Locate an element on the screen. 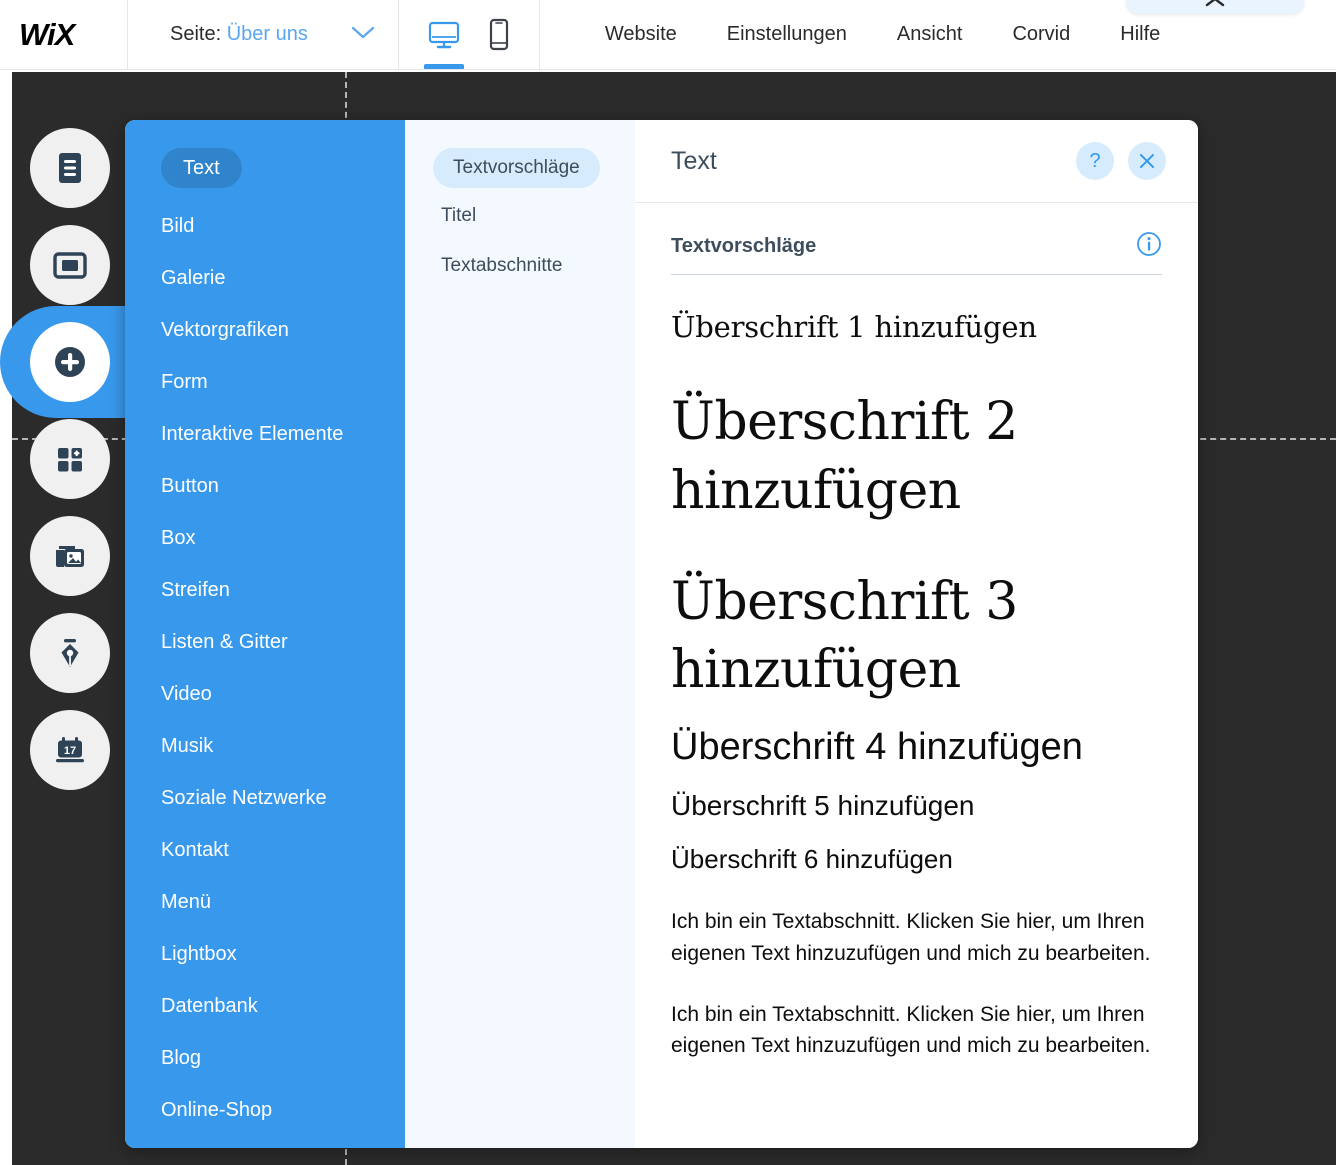 Image resolution: width=1336 pixels, height=1165 pixels. chevron-up-icon is located at coordinates (1215, 6).